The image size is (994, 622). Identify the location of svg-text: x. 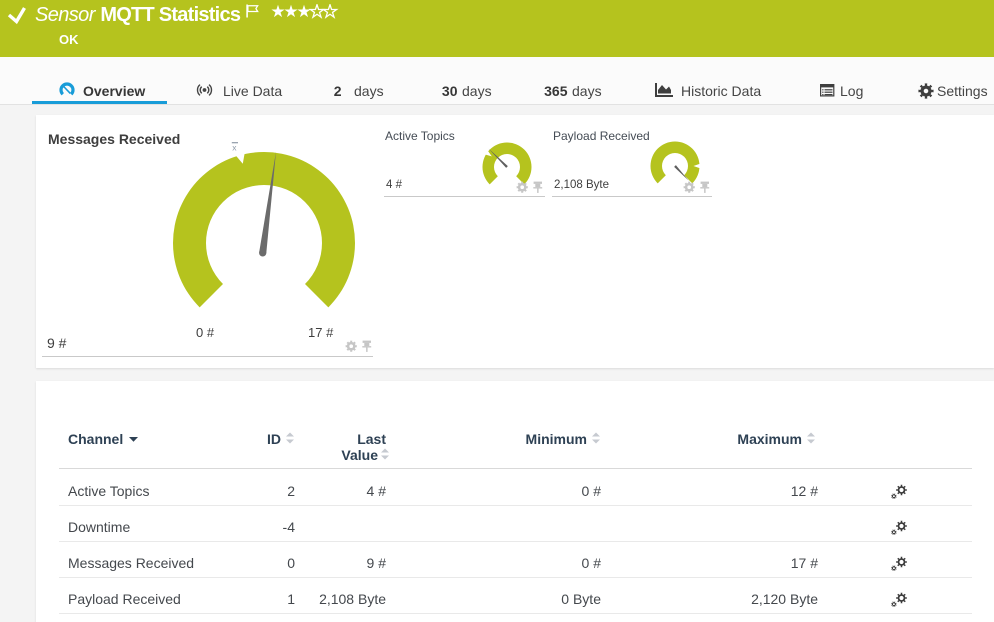
(234, 147).